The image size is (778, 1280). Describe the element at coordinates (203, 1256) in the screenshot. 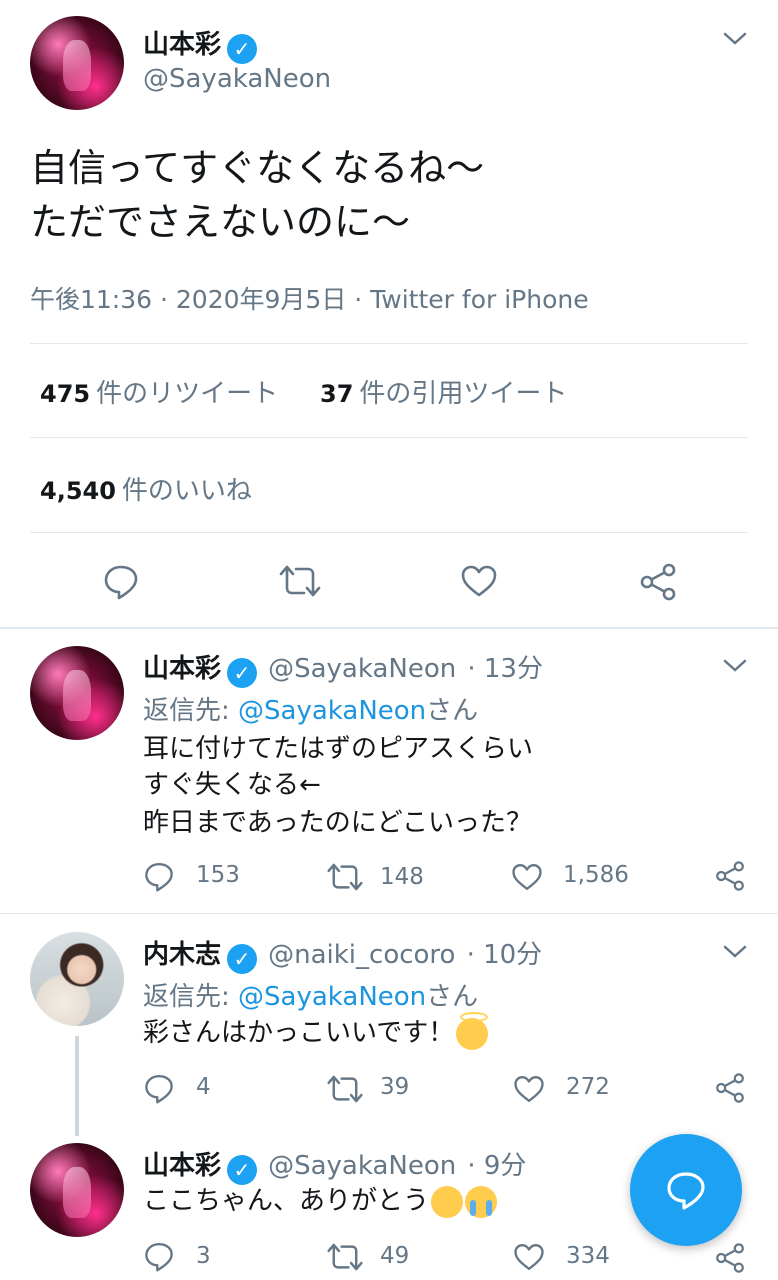

I see `reply-count: 3` at that location.